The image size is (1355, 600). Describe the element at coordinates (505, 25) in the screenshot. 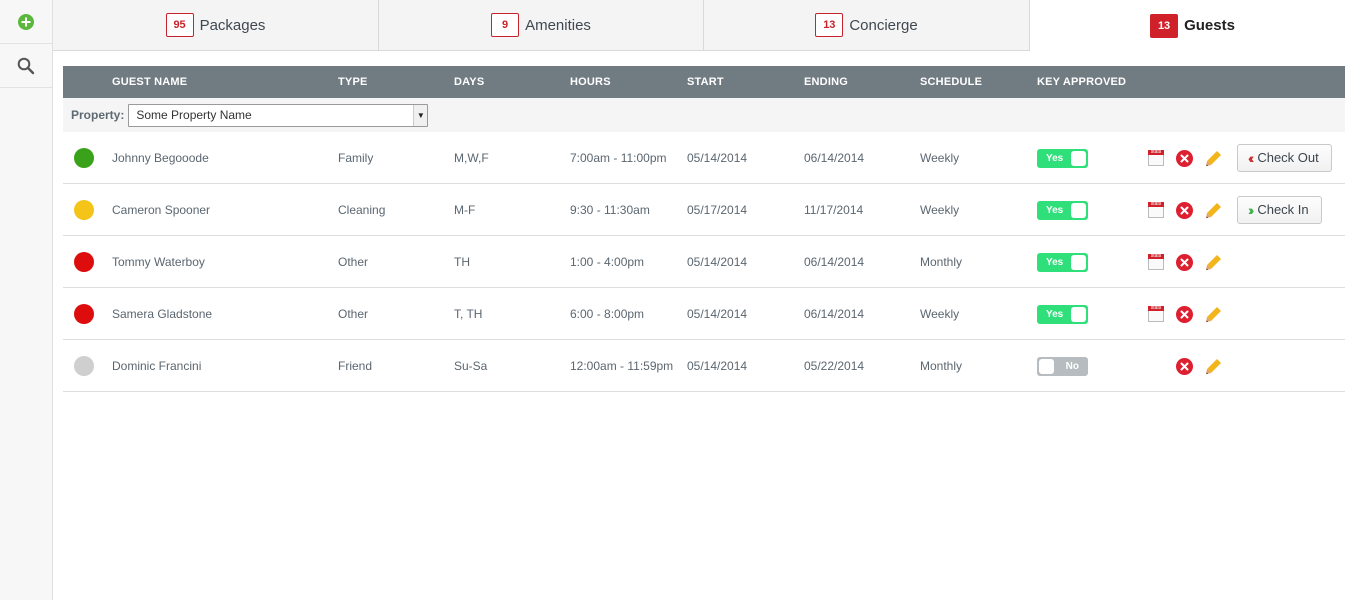

I see `tab-count-badge: 9` at that location.